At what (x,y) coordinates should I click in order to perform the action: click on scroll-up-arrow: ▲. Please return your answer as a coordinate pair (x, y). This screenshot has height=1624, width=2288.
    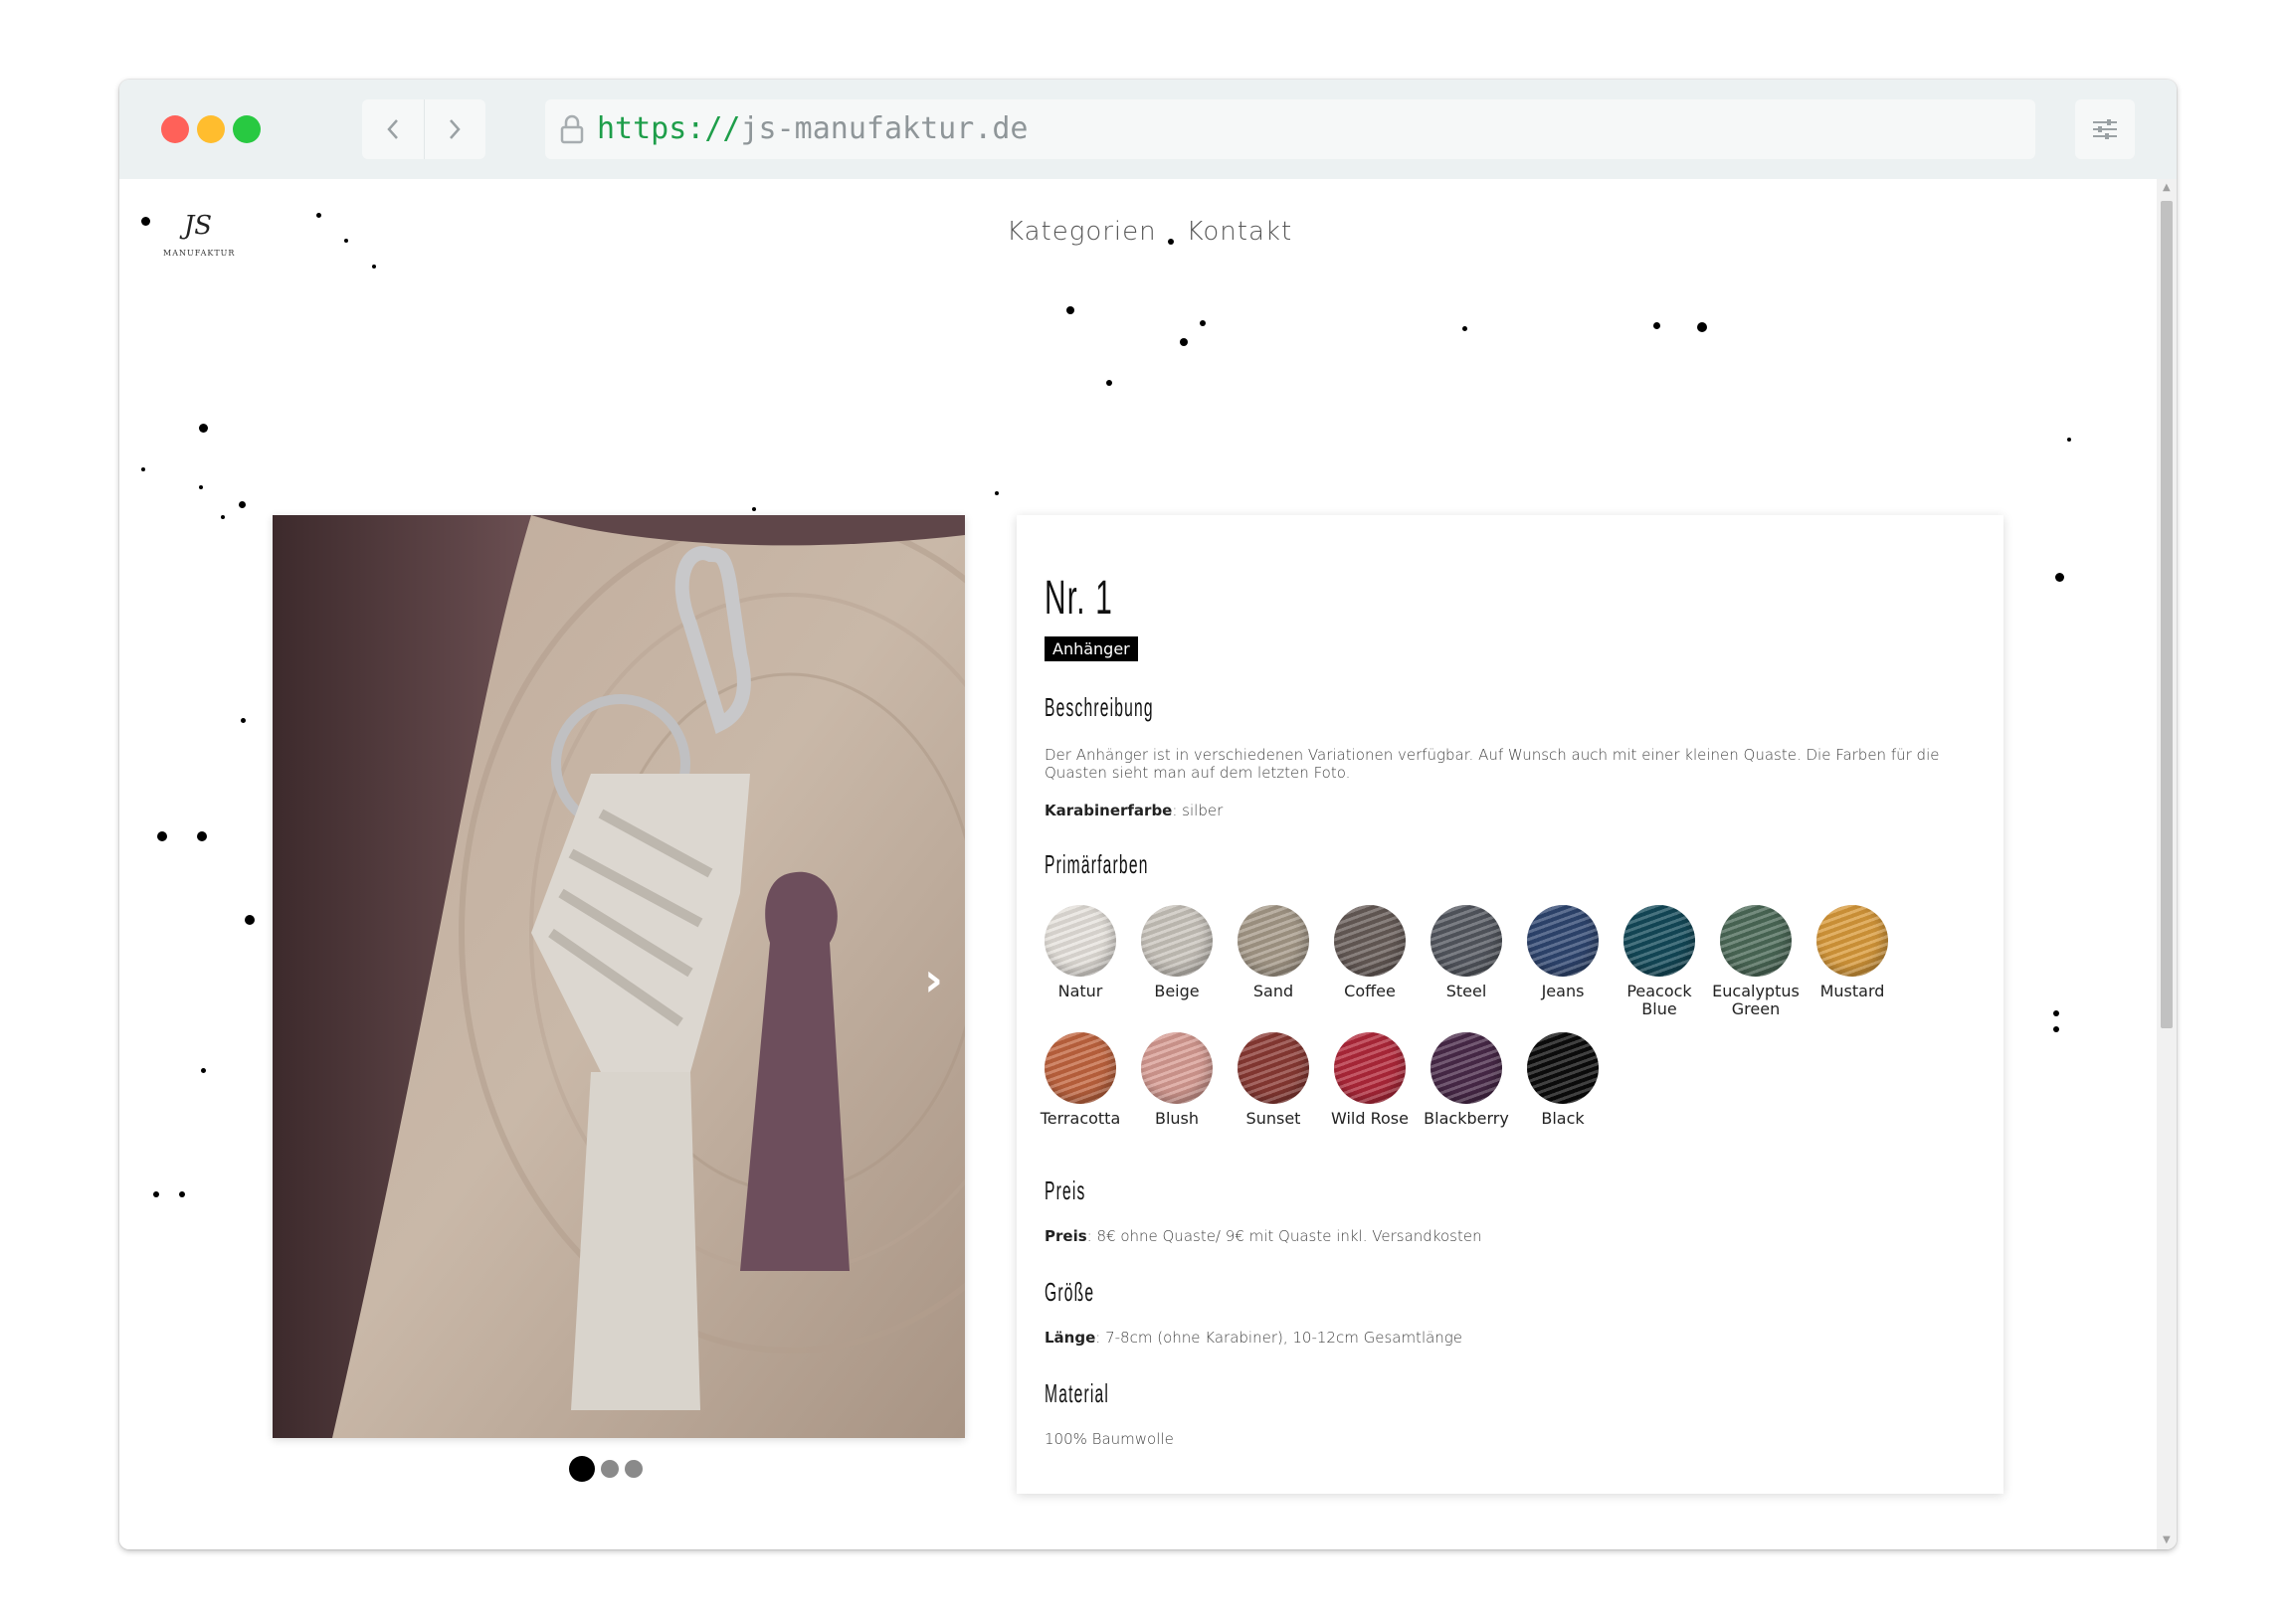
    Looking at the image, I should click on (2167, 188).